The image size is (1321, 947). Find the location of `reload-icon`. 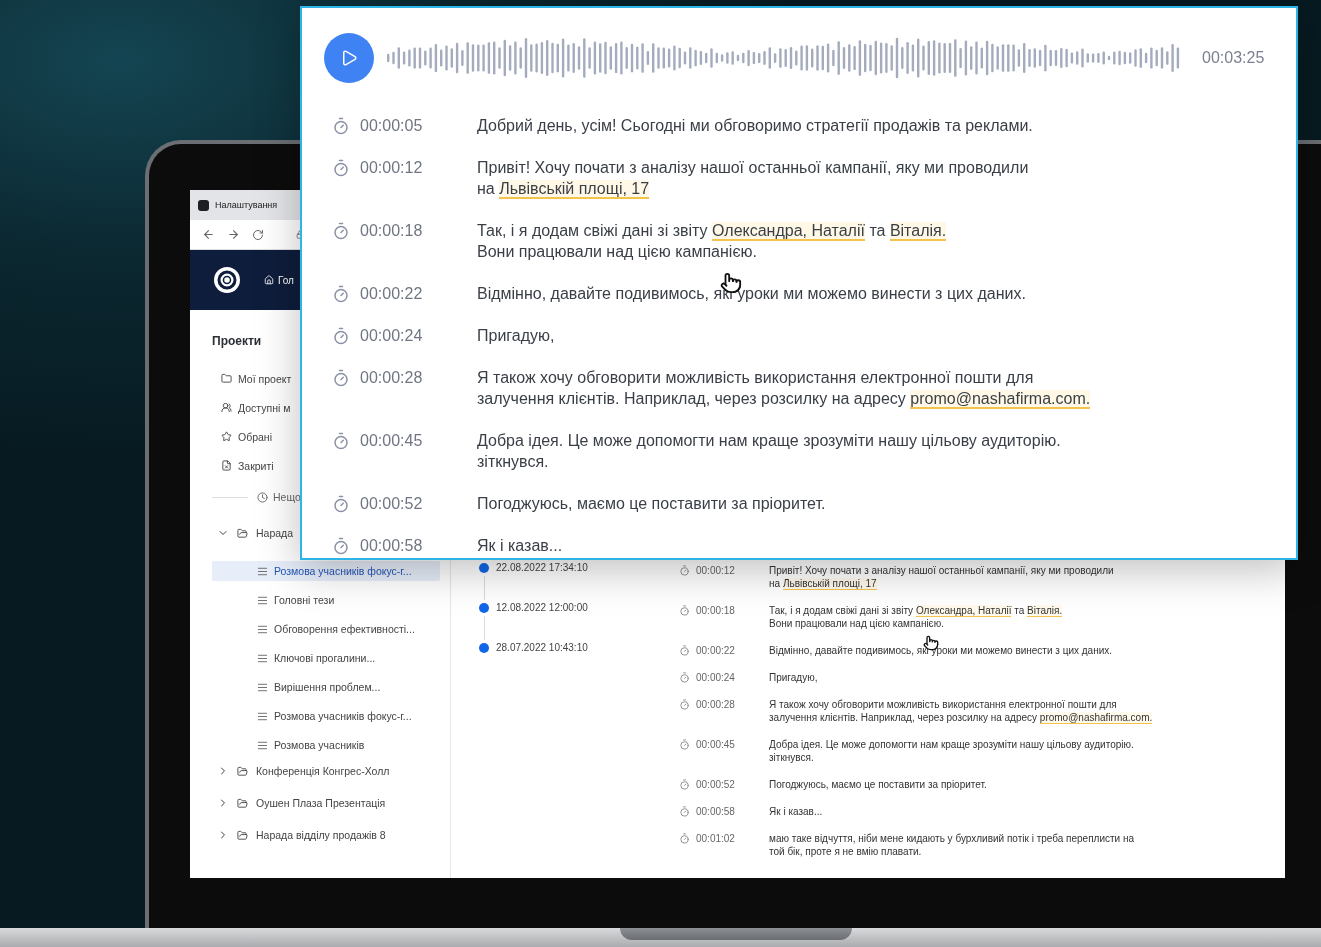

reload-icon is located at coordinates (258, 234).